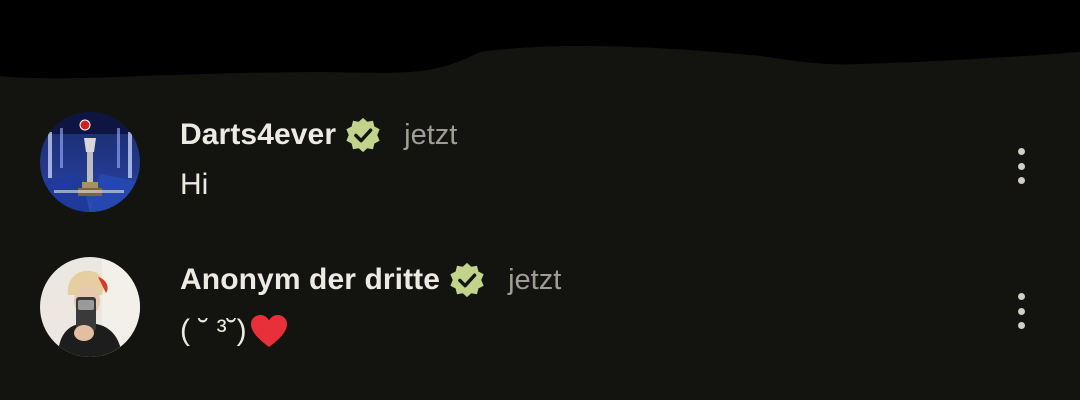  I want to click on comment-text: Hi, so click(570, 185).